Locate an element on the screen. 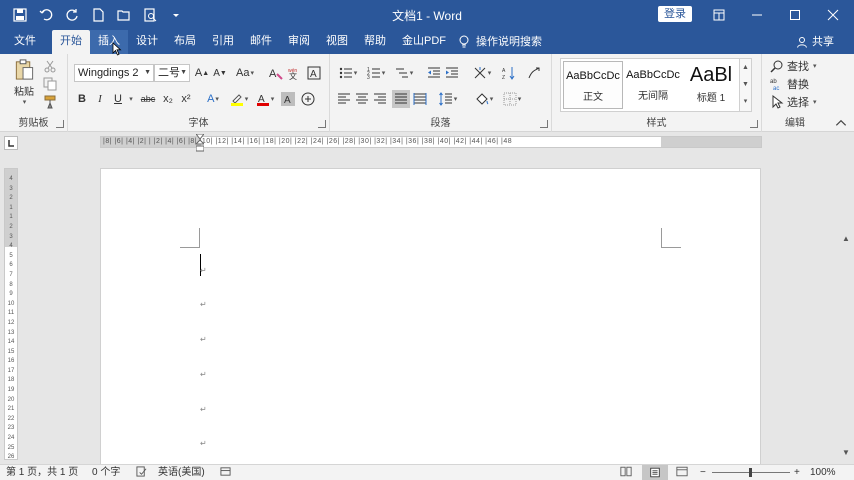  cut-icon is located at coordinates (50, 66).